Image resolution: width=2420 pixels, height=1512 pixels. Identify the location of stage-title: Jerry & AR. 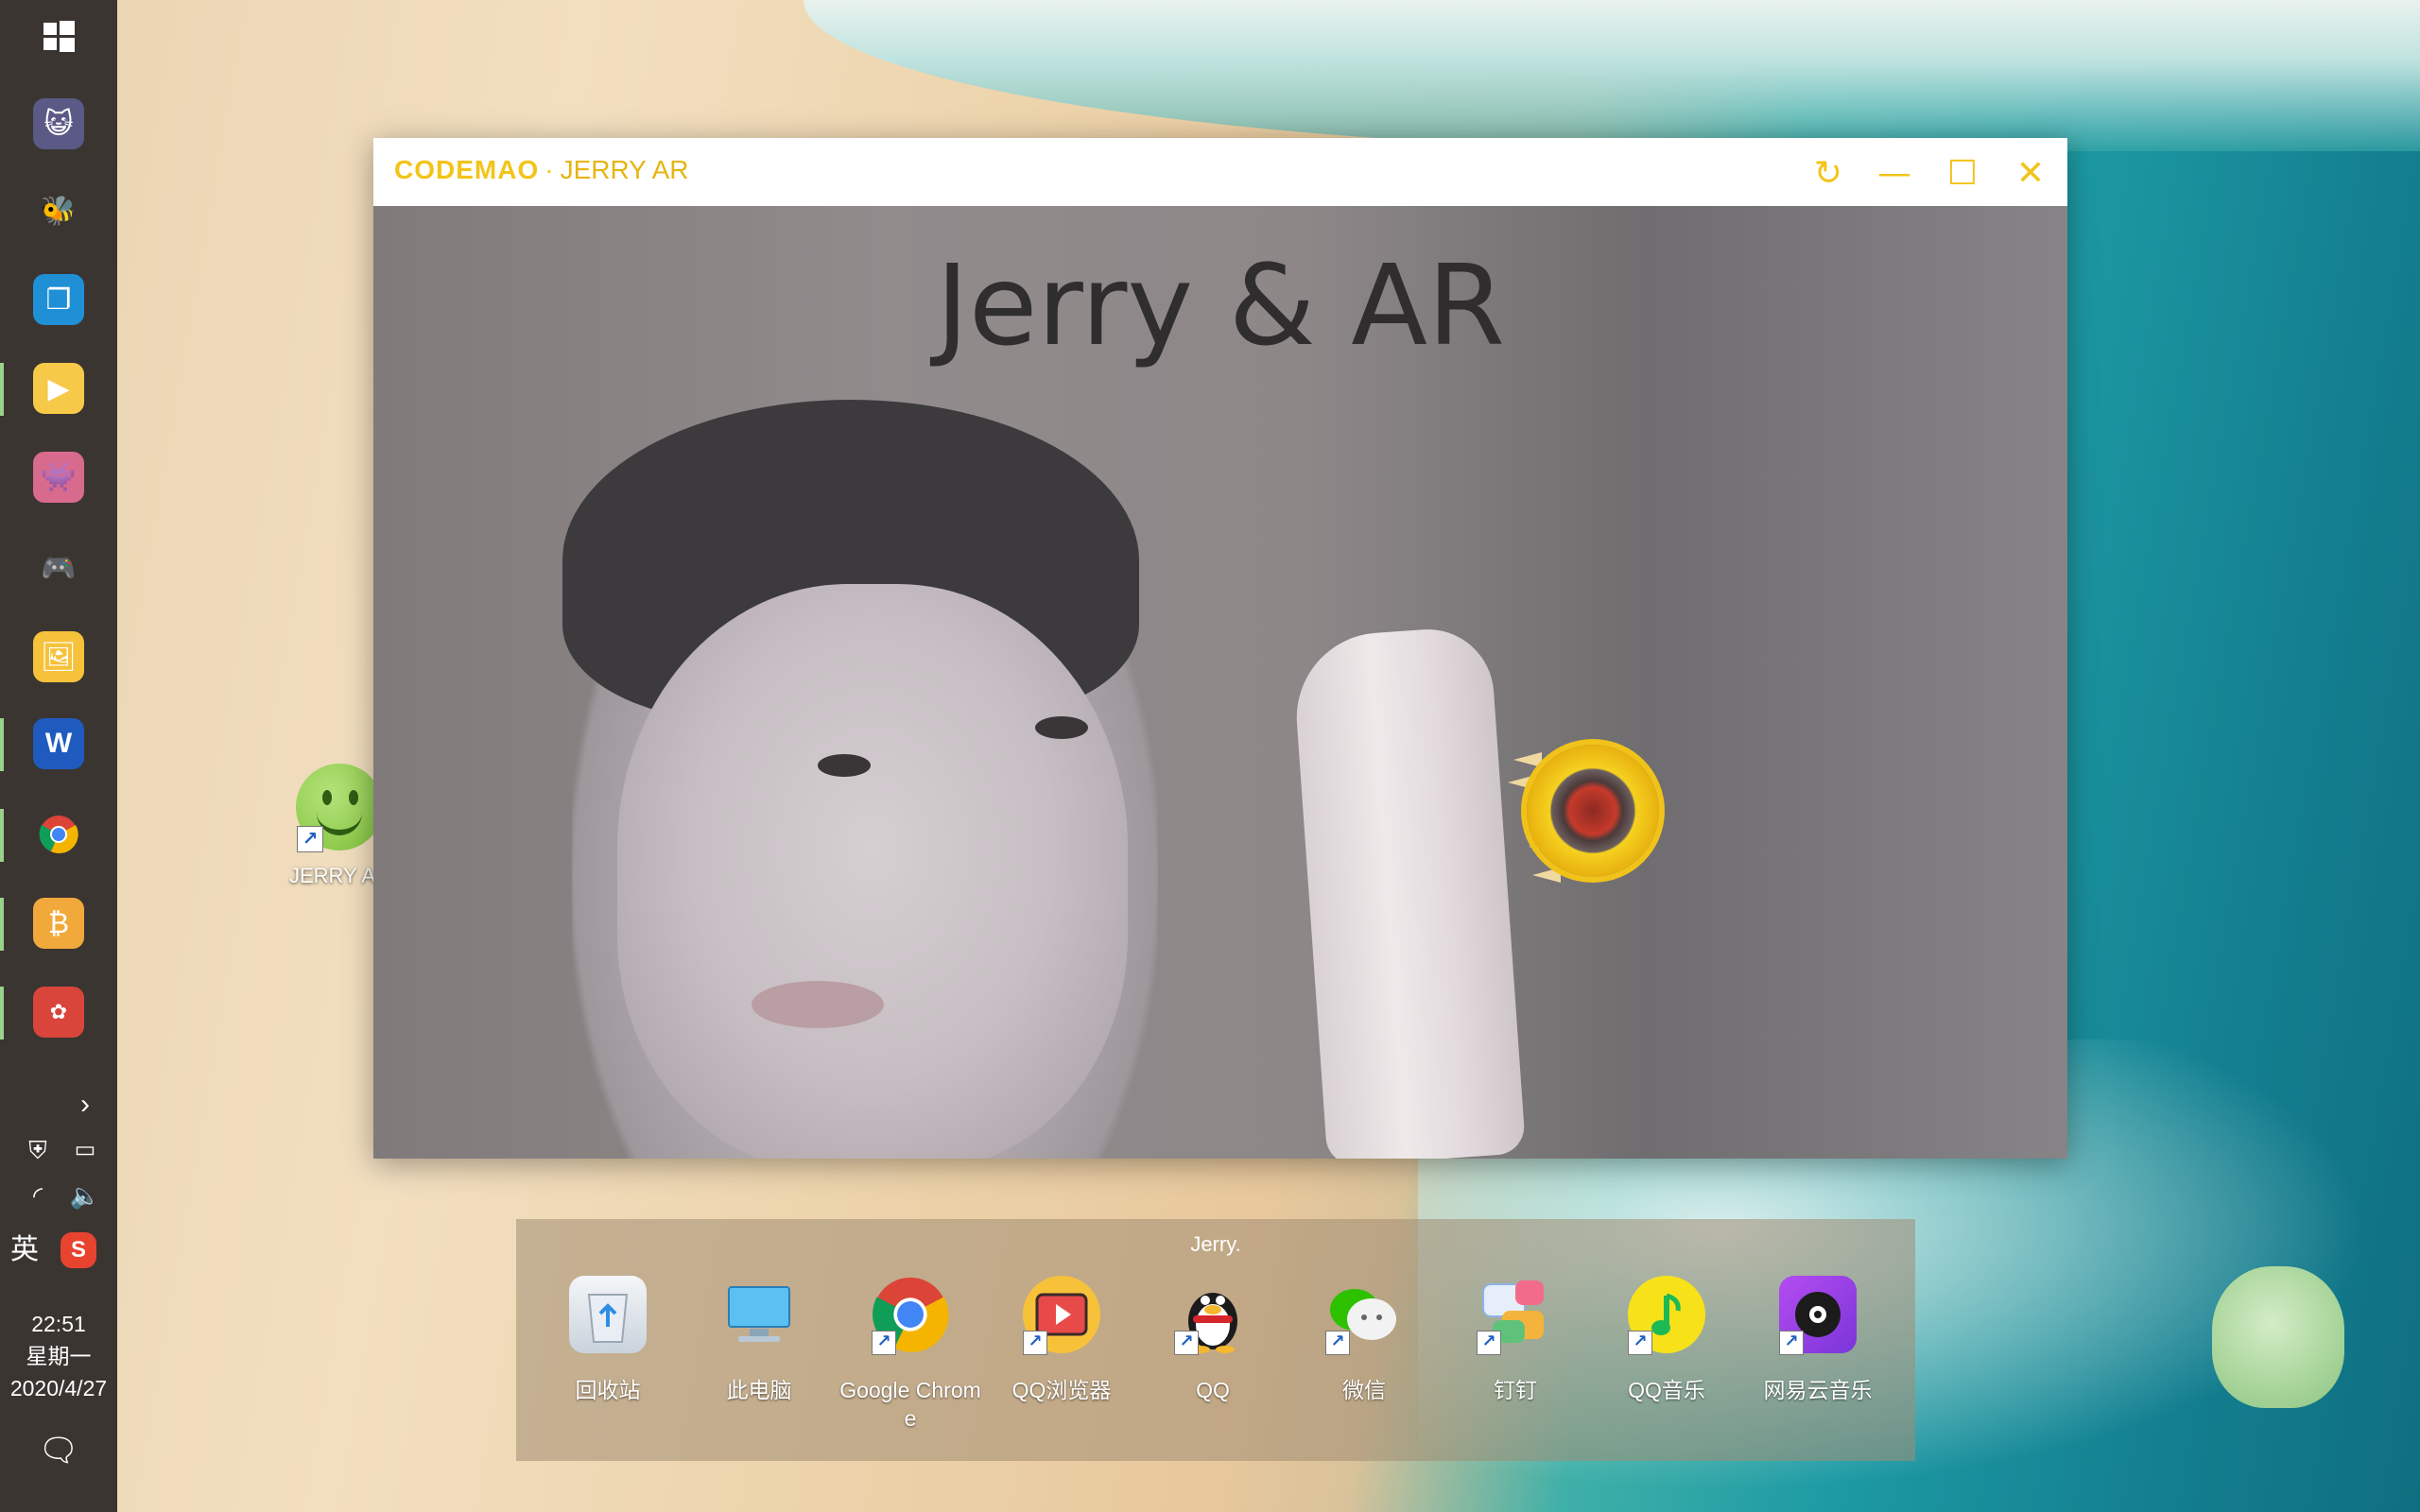
(1220, 305).